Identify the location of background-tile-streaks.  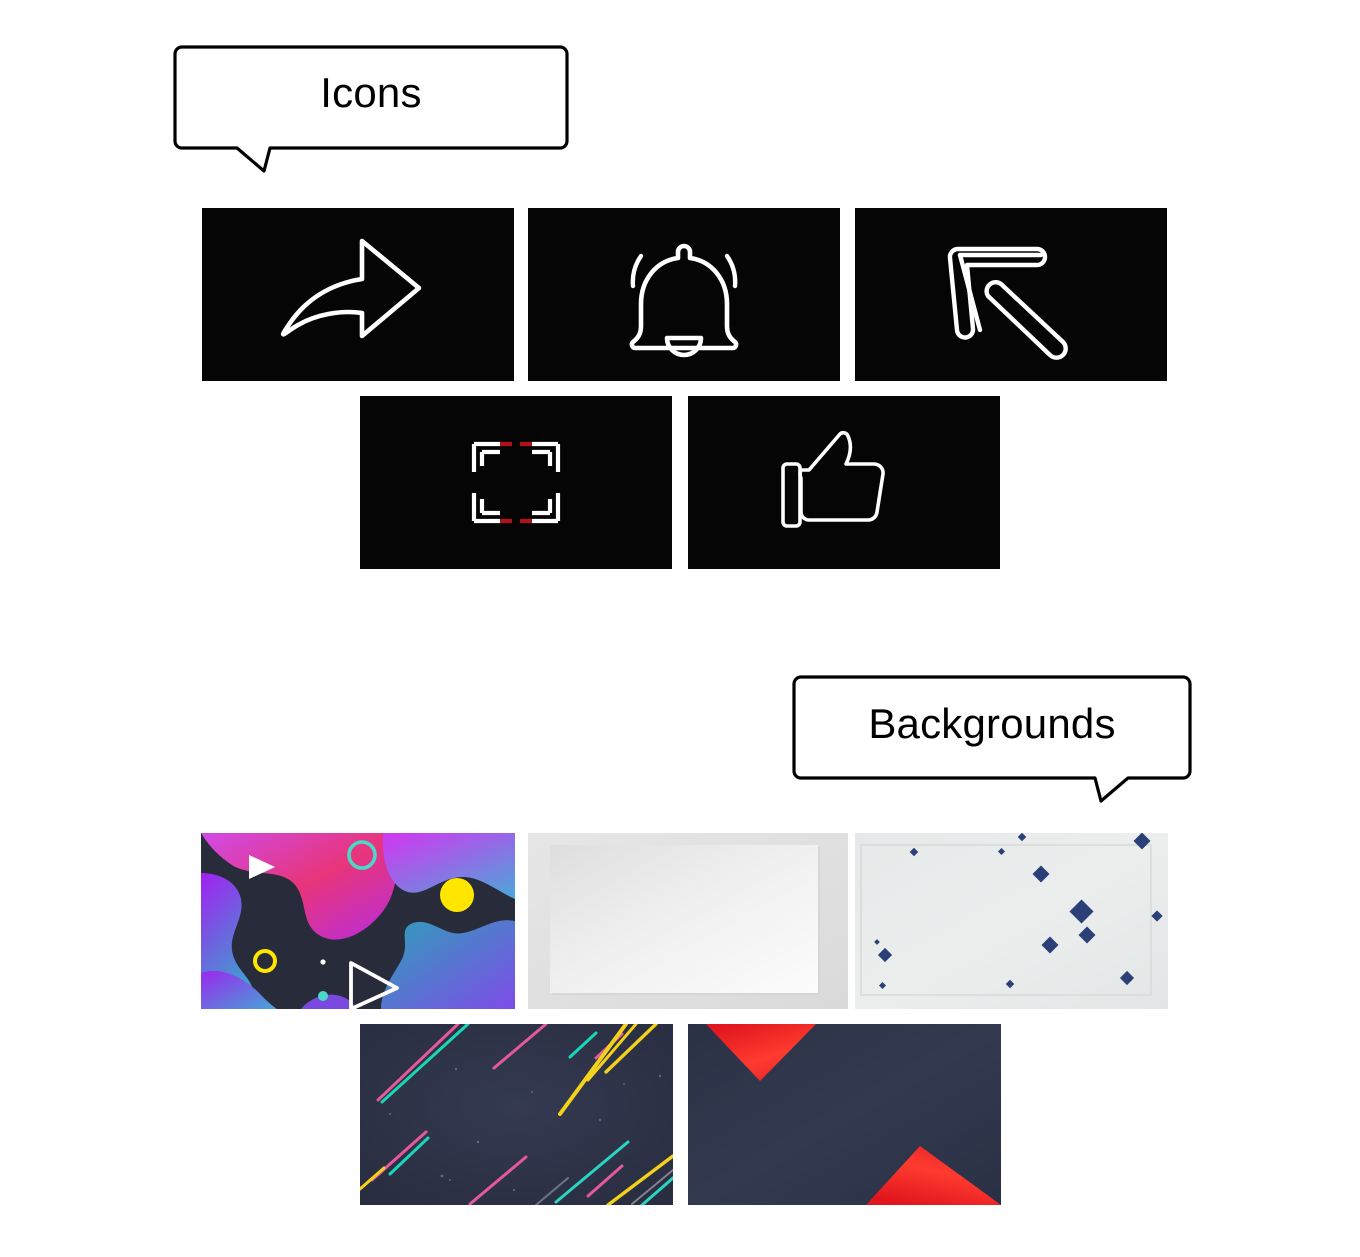
(516, 1114).